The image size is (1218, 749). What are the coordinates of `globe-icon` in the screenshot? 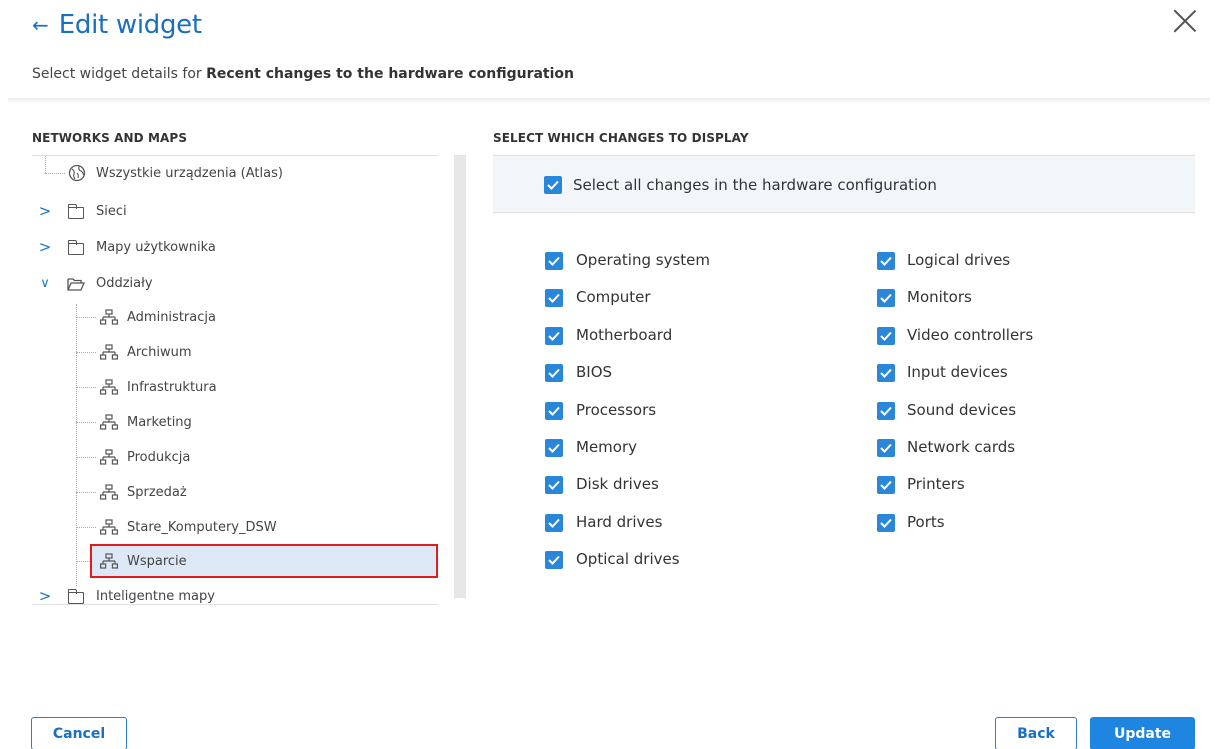 It's located at (77, 173).